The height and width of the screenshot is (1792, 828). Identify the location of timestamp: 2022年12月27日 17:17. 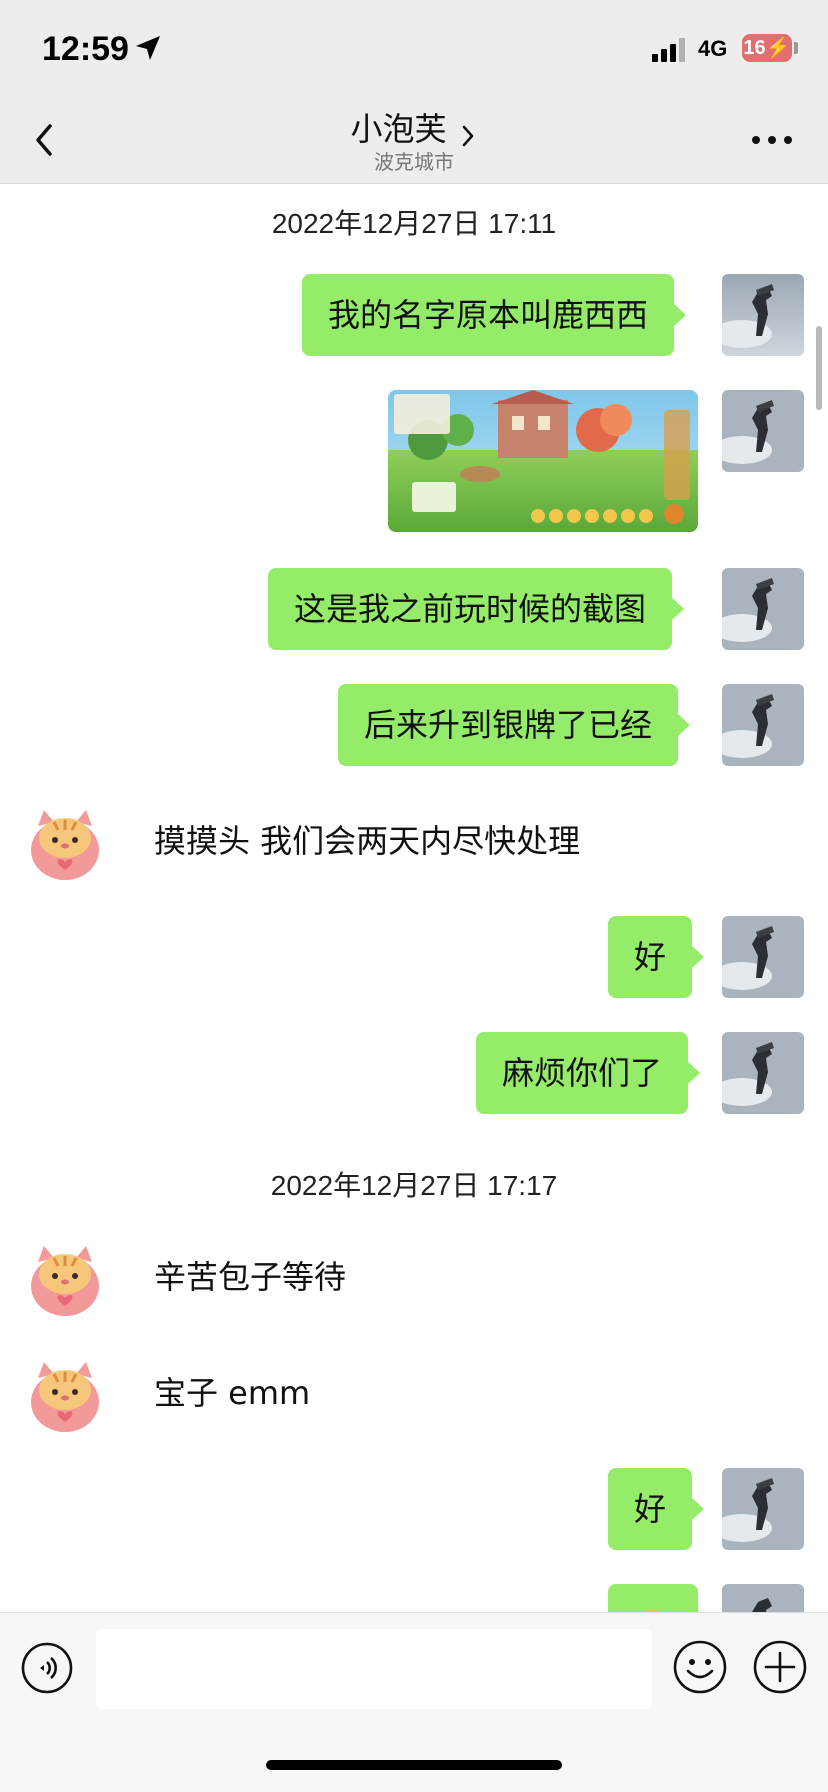
(414, 1185).